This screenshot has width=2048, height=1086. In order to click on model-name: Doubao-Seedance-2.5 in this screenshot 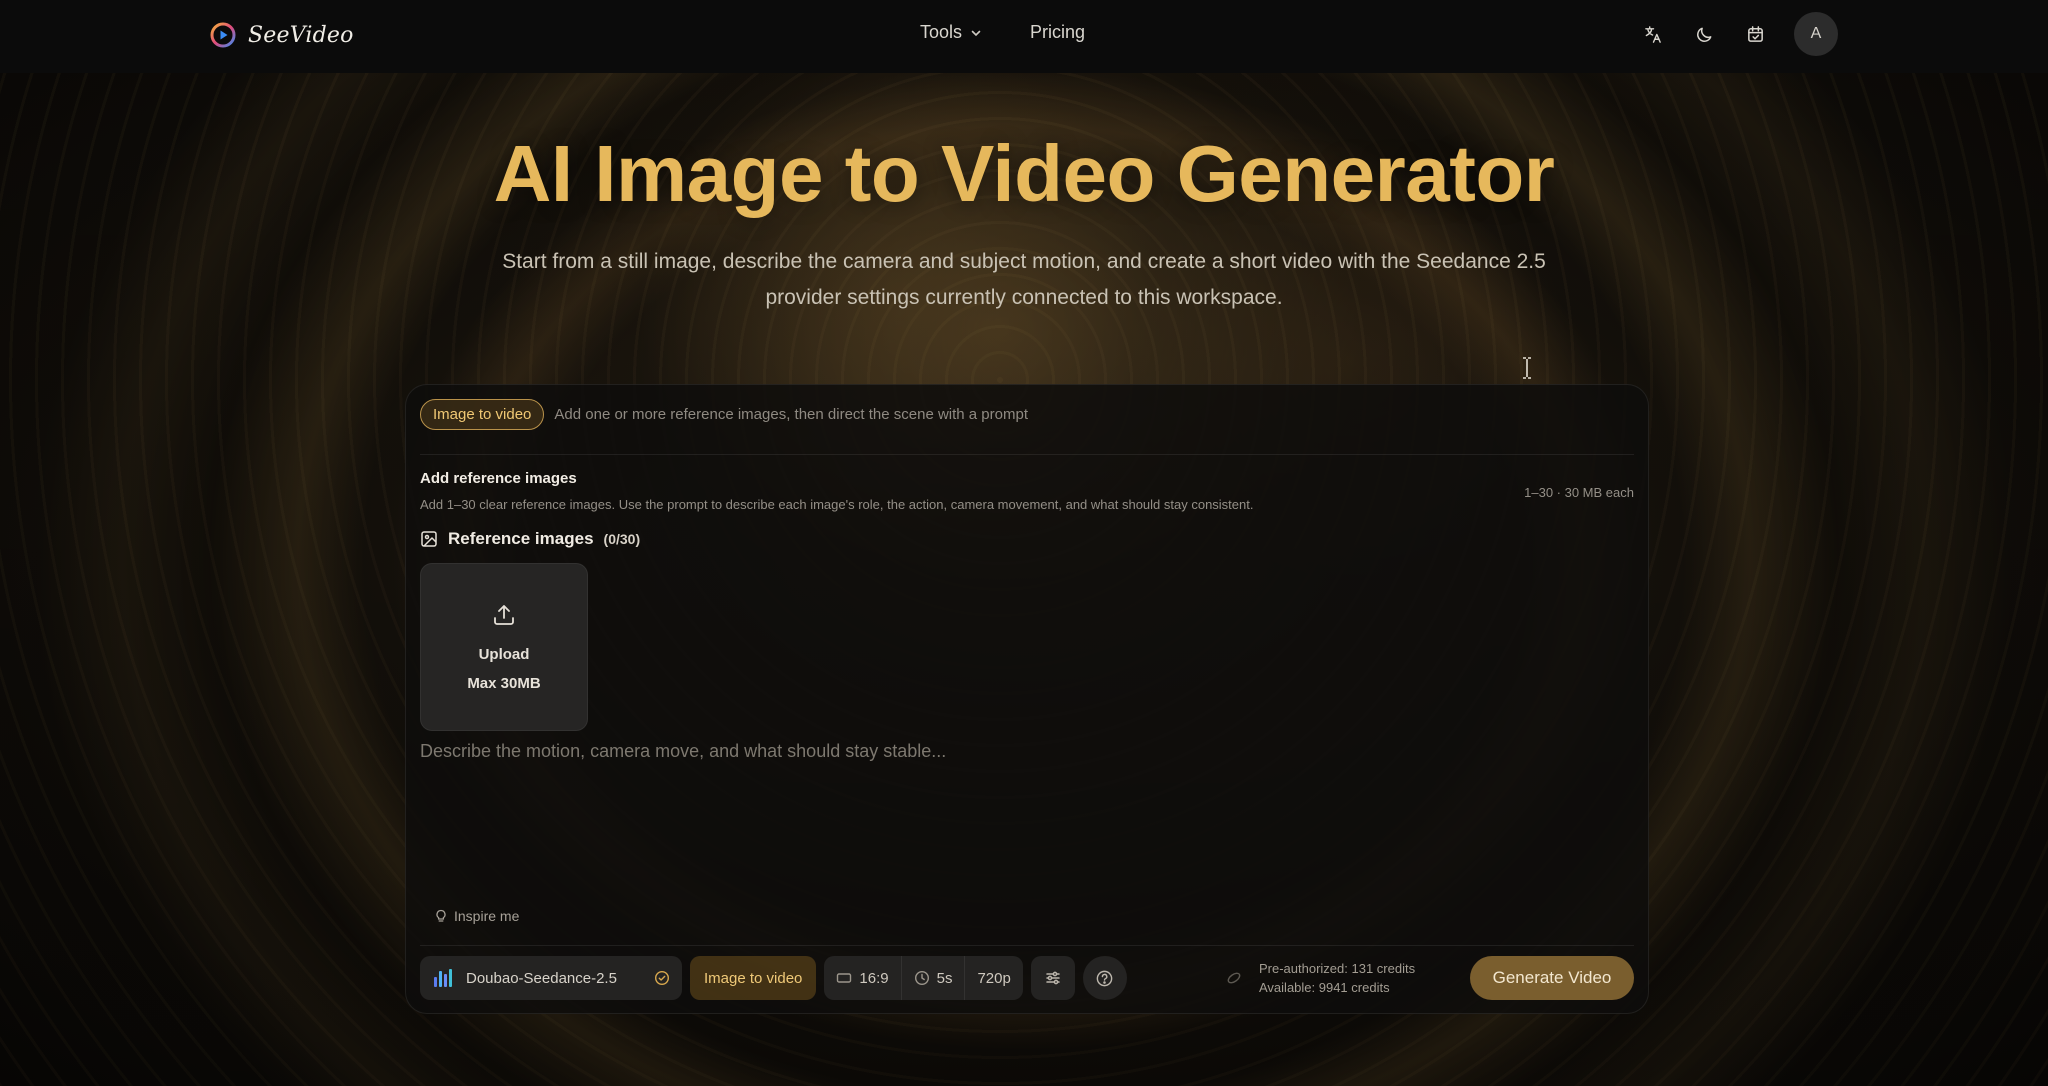, I will do `click(541, 978)`.